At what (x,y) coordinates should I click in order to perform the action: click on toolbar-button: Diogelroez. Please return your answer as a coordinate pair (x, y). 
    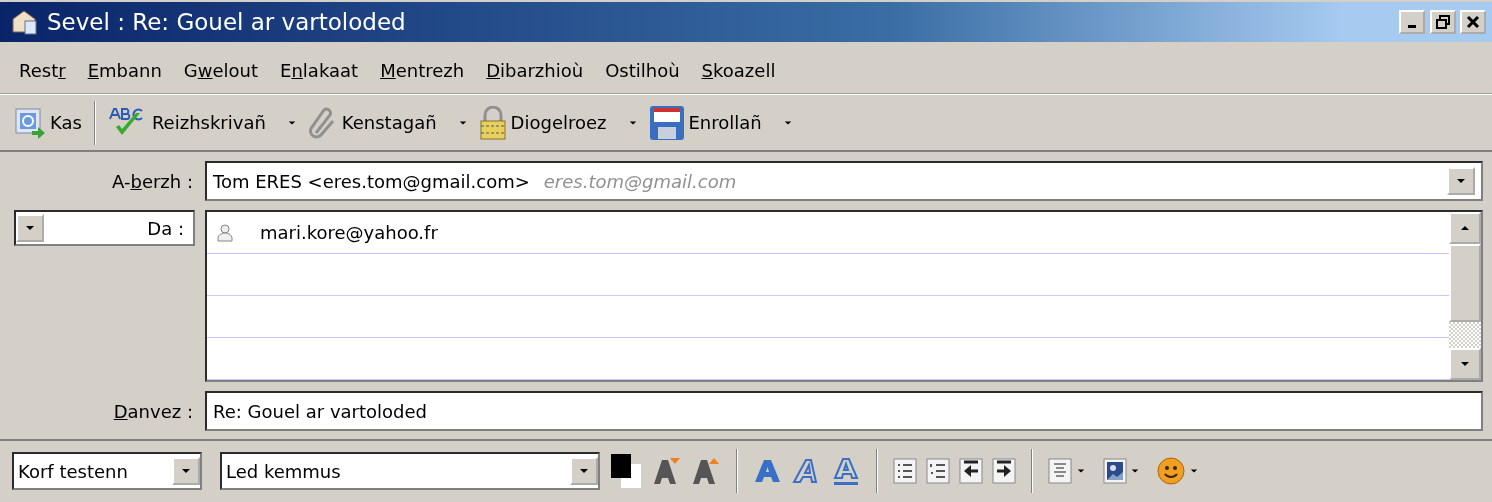
    Looking at the image, I should click on (557, 122).